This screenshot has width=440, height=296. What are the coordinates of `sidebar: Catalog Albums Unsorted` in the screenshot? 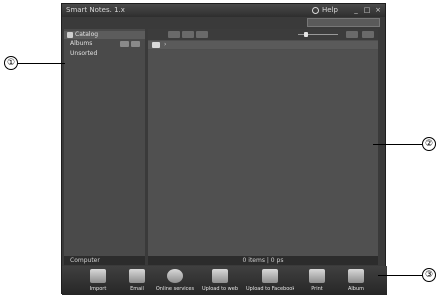 It's located at (104, 146).